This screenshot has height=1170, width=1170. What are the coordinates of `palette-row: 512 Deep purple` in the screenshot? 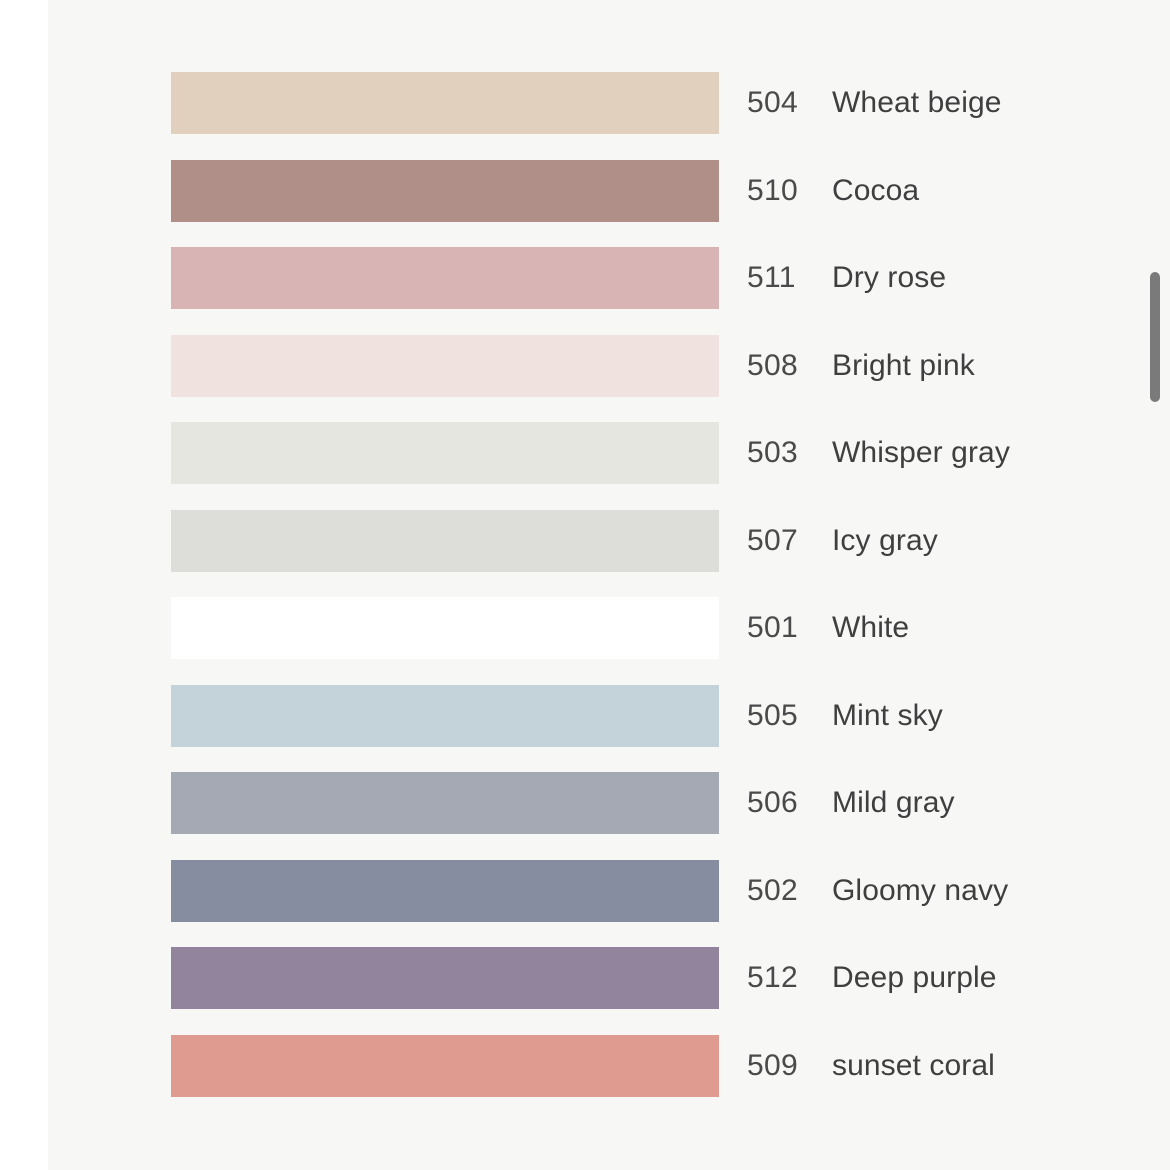 It's located at (621, 978).